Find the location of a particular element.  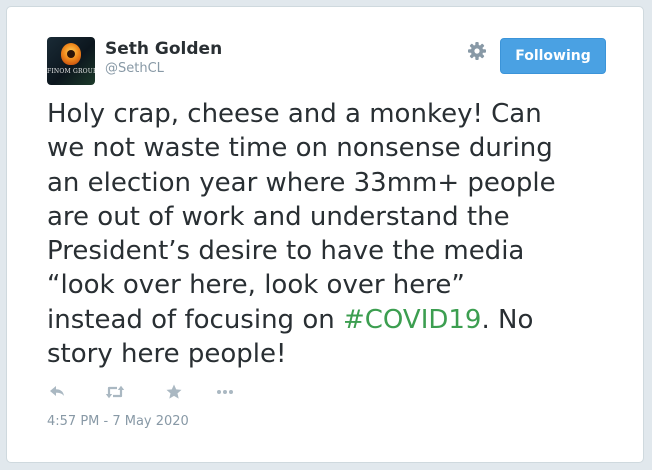

tweet-line: are out of work and understand the is located at coordinates (278, 216).